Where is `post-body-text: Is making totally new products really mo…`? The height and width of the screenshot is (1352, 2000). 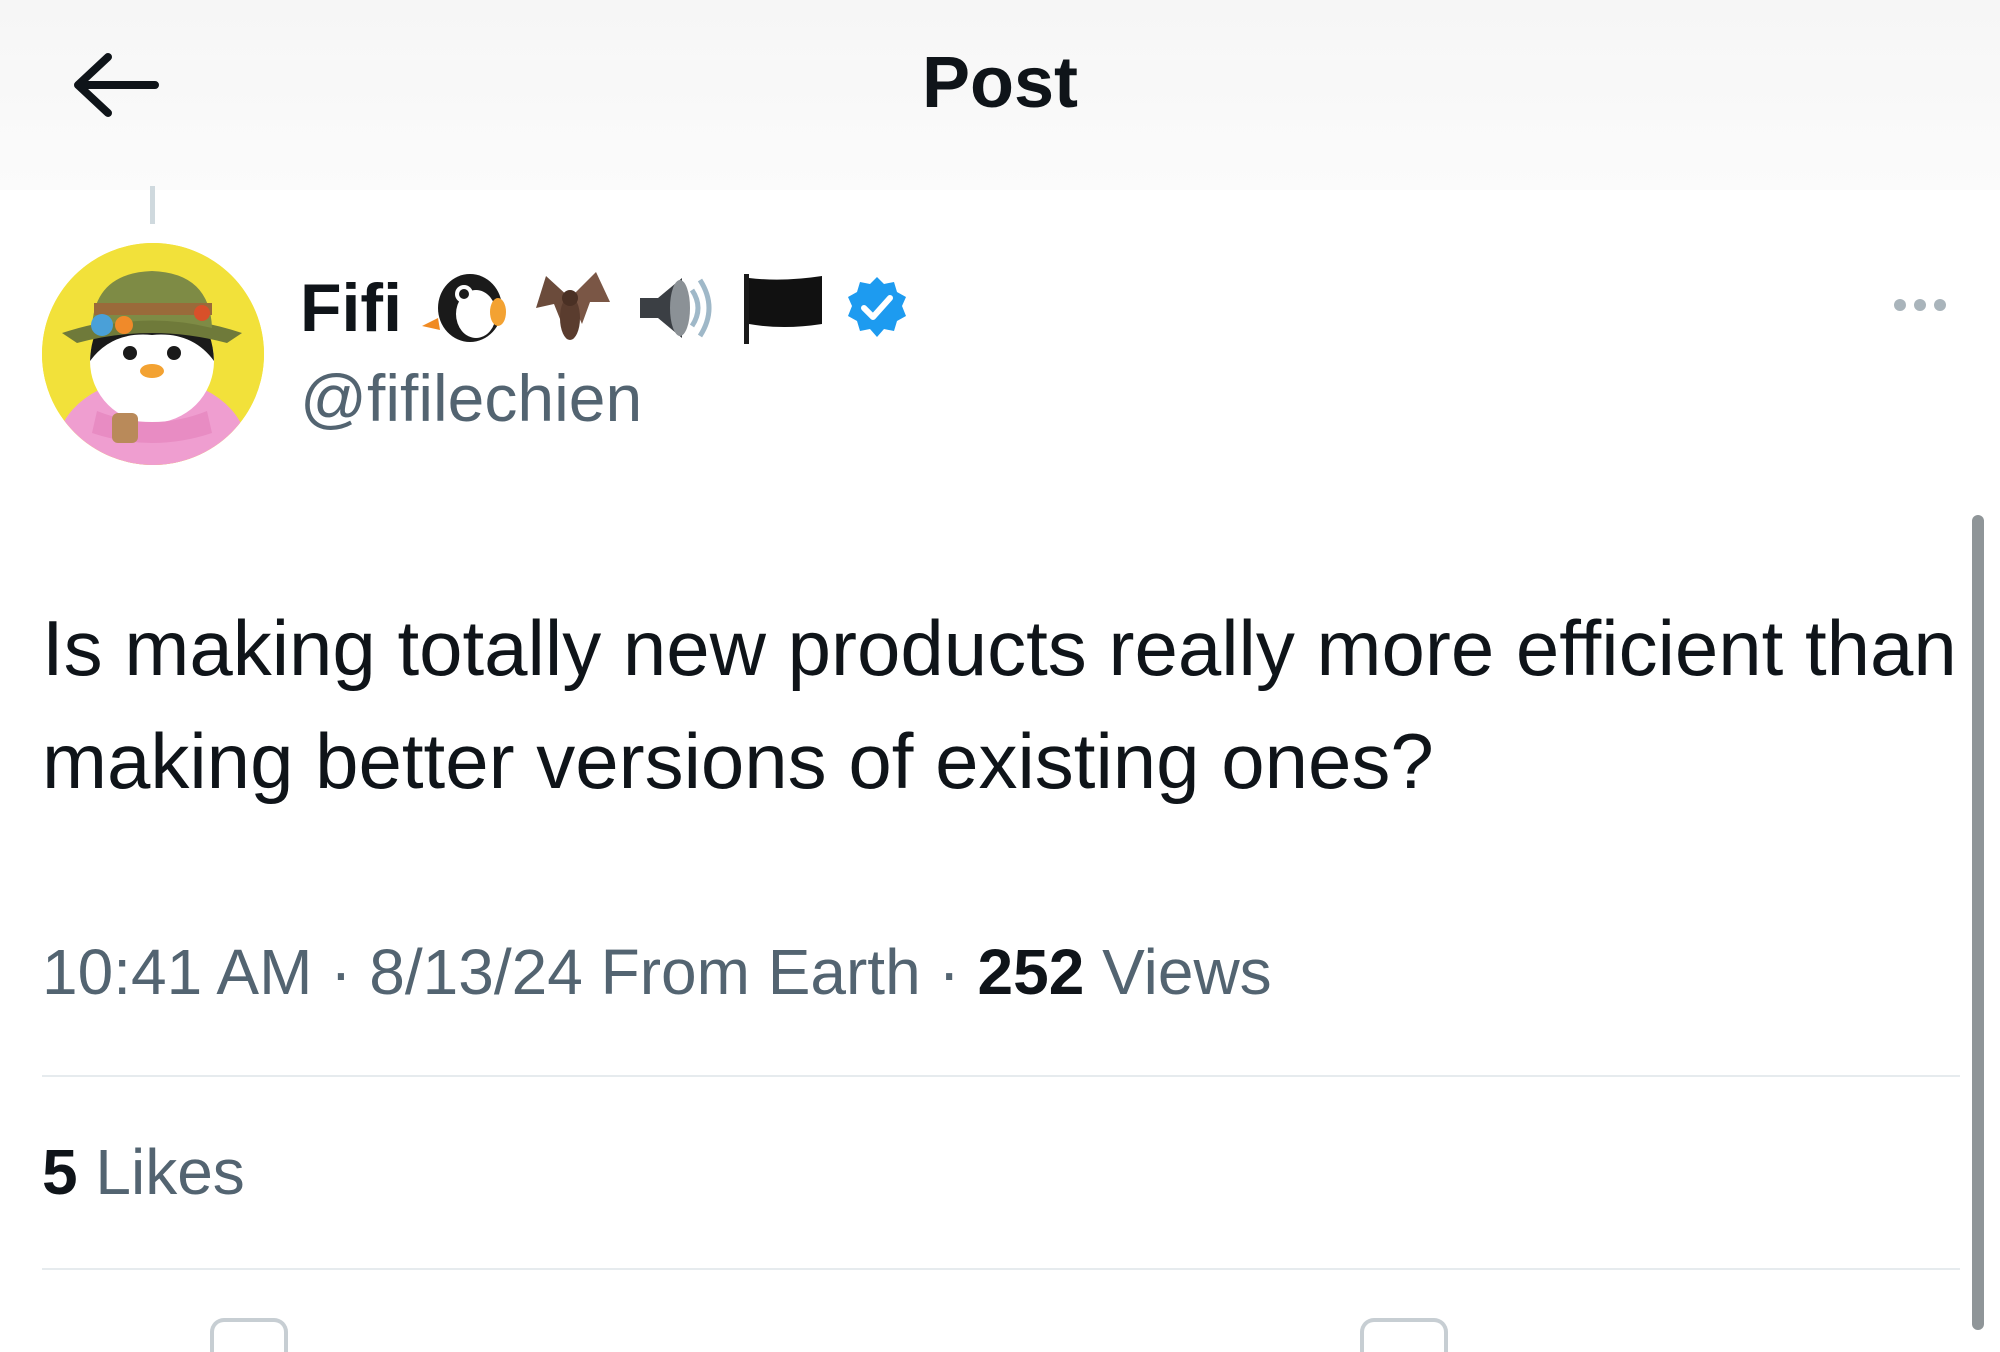
post-body-text: Is making totally new products really mo… is located at coordinates (999, 704).